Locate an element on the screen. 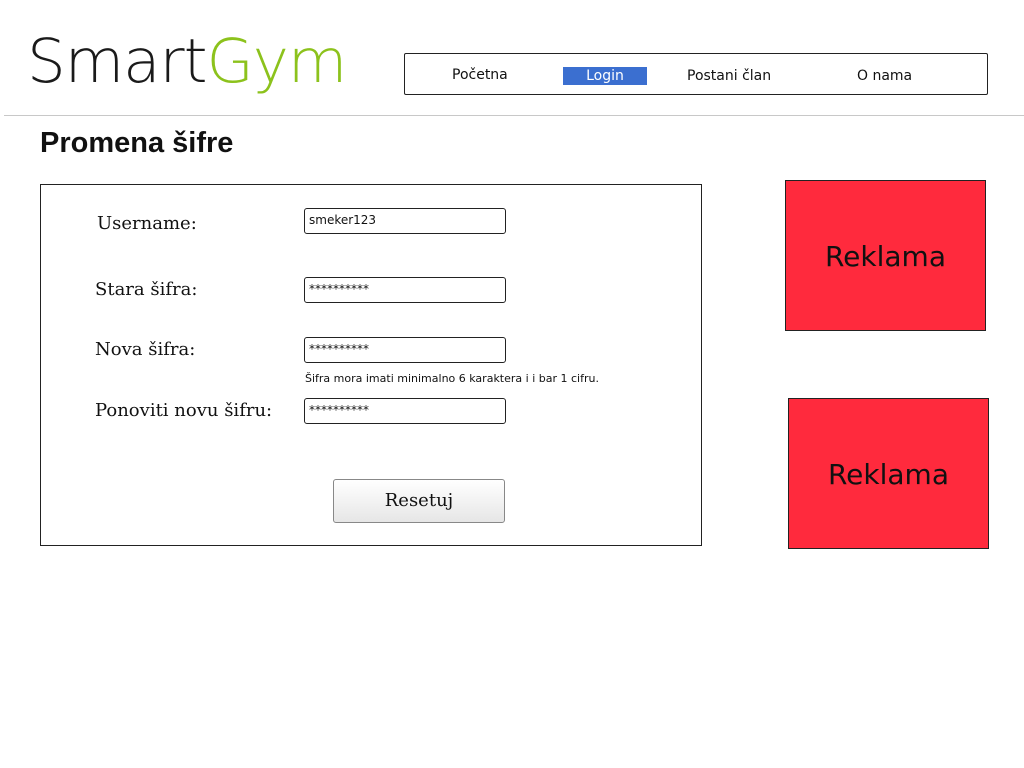 The image size is (1024, 768). new-password-label: Nova šifra: is located at coordinates (145, 349).